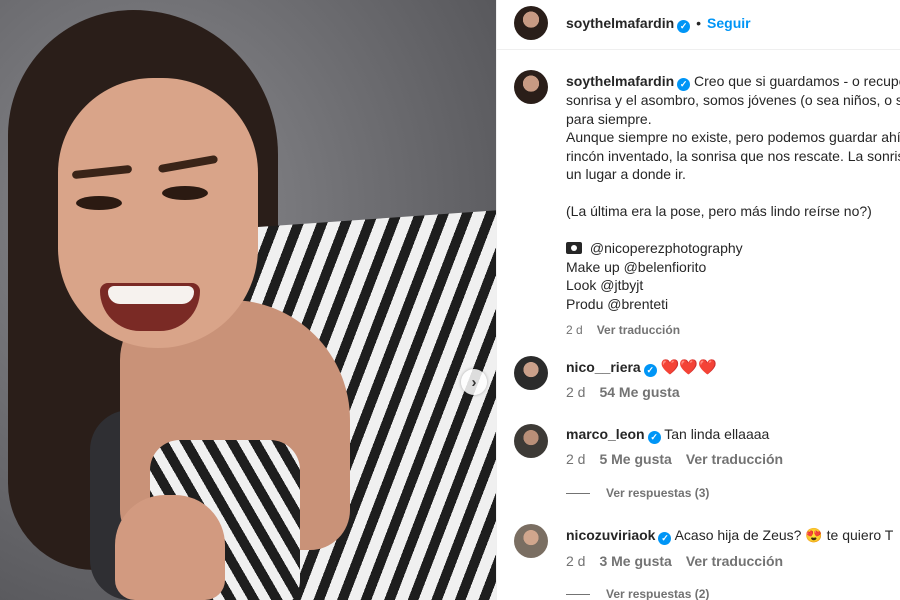 This screenshot has height=600, width=900. What do you see at coordinates (99, 203) in the screenshot?
I see `photo-eye-left` at bounding box center [99, 203].